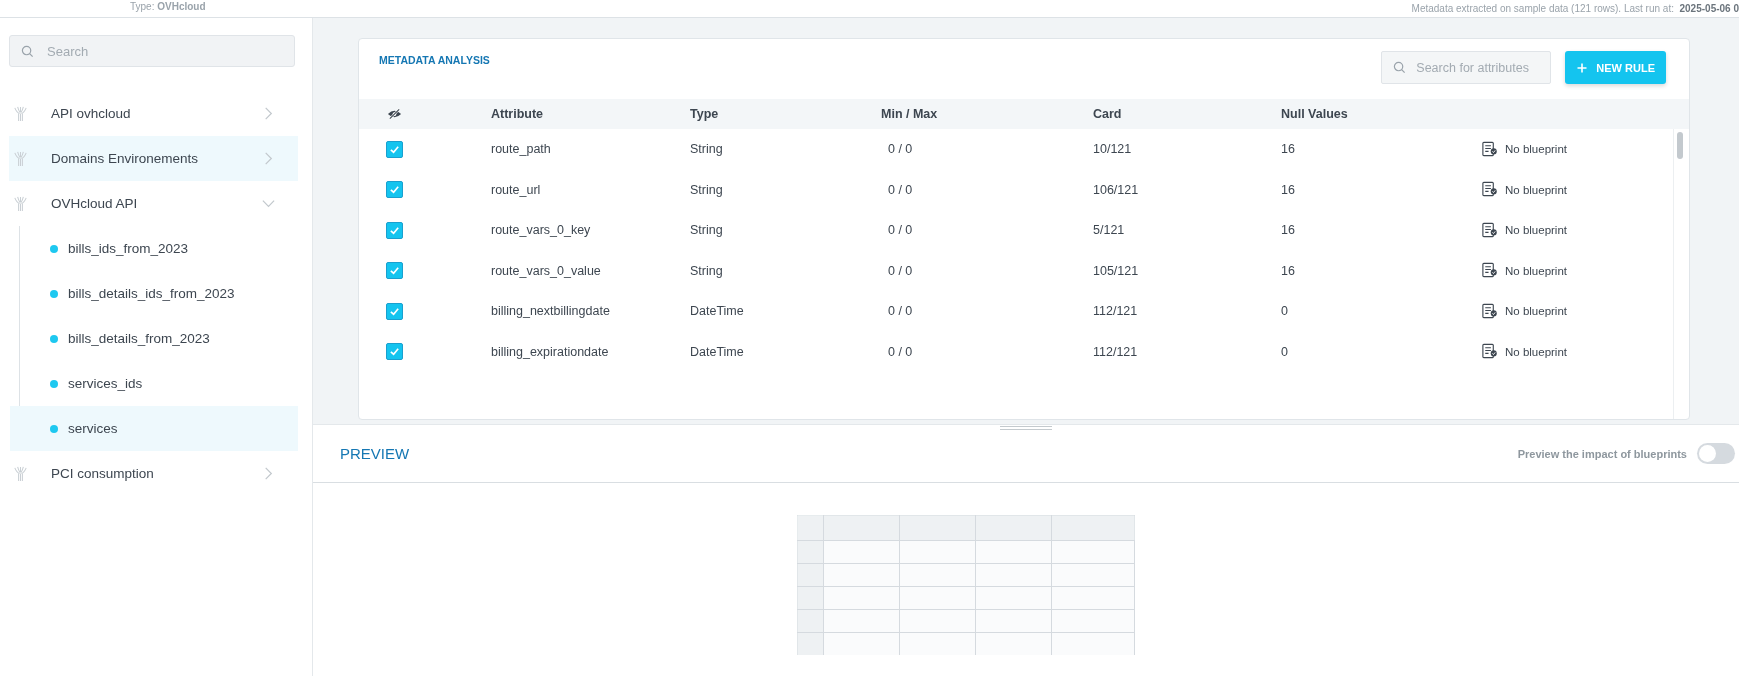 Image resolution: width=1739 pixels, height=676 pixels. I want to click on tree-item: services_ids, so click(154, 383).